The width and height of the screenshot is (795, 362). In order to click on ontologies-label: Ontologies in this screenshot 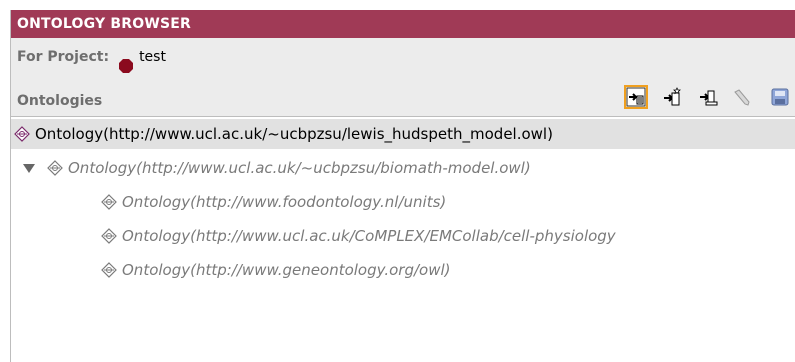, I will do `click(60, 101)`.